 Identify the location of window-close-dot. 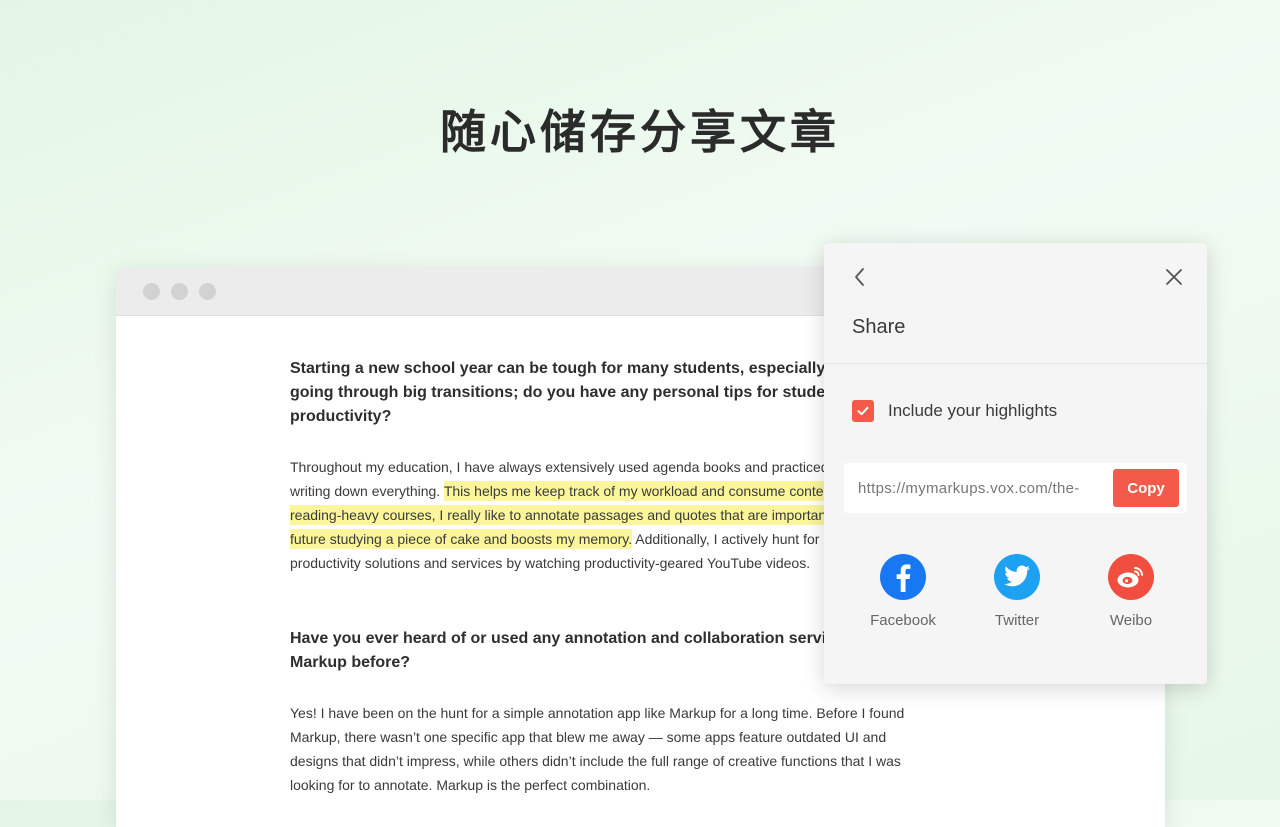
(151, 291).